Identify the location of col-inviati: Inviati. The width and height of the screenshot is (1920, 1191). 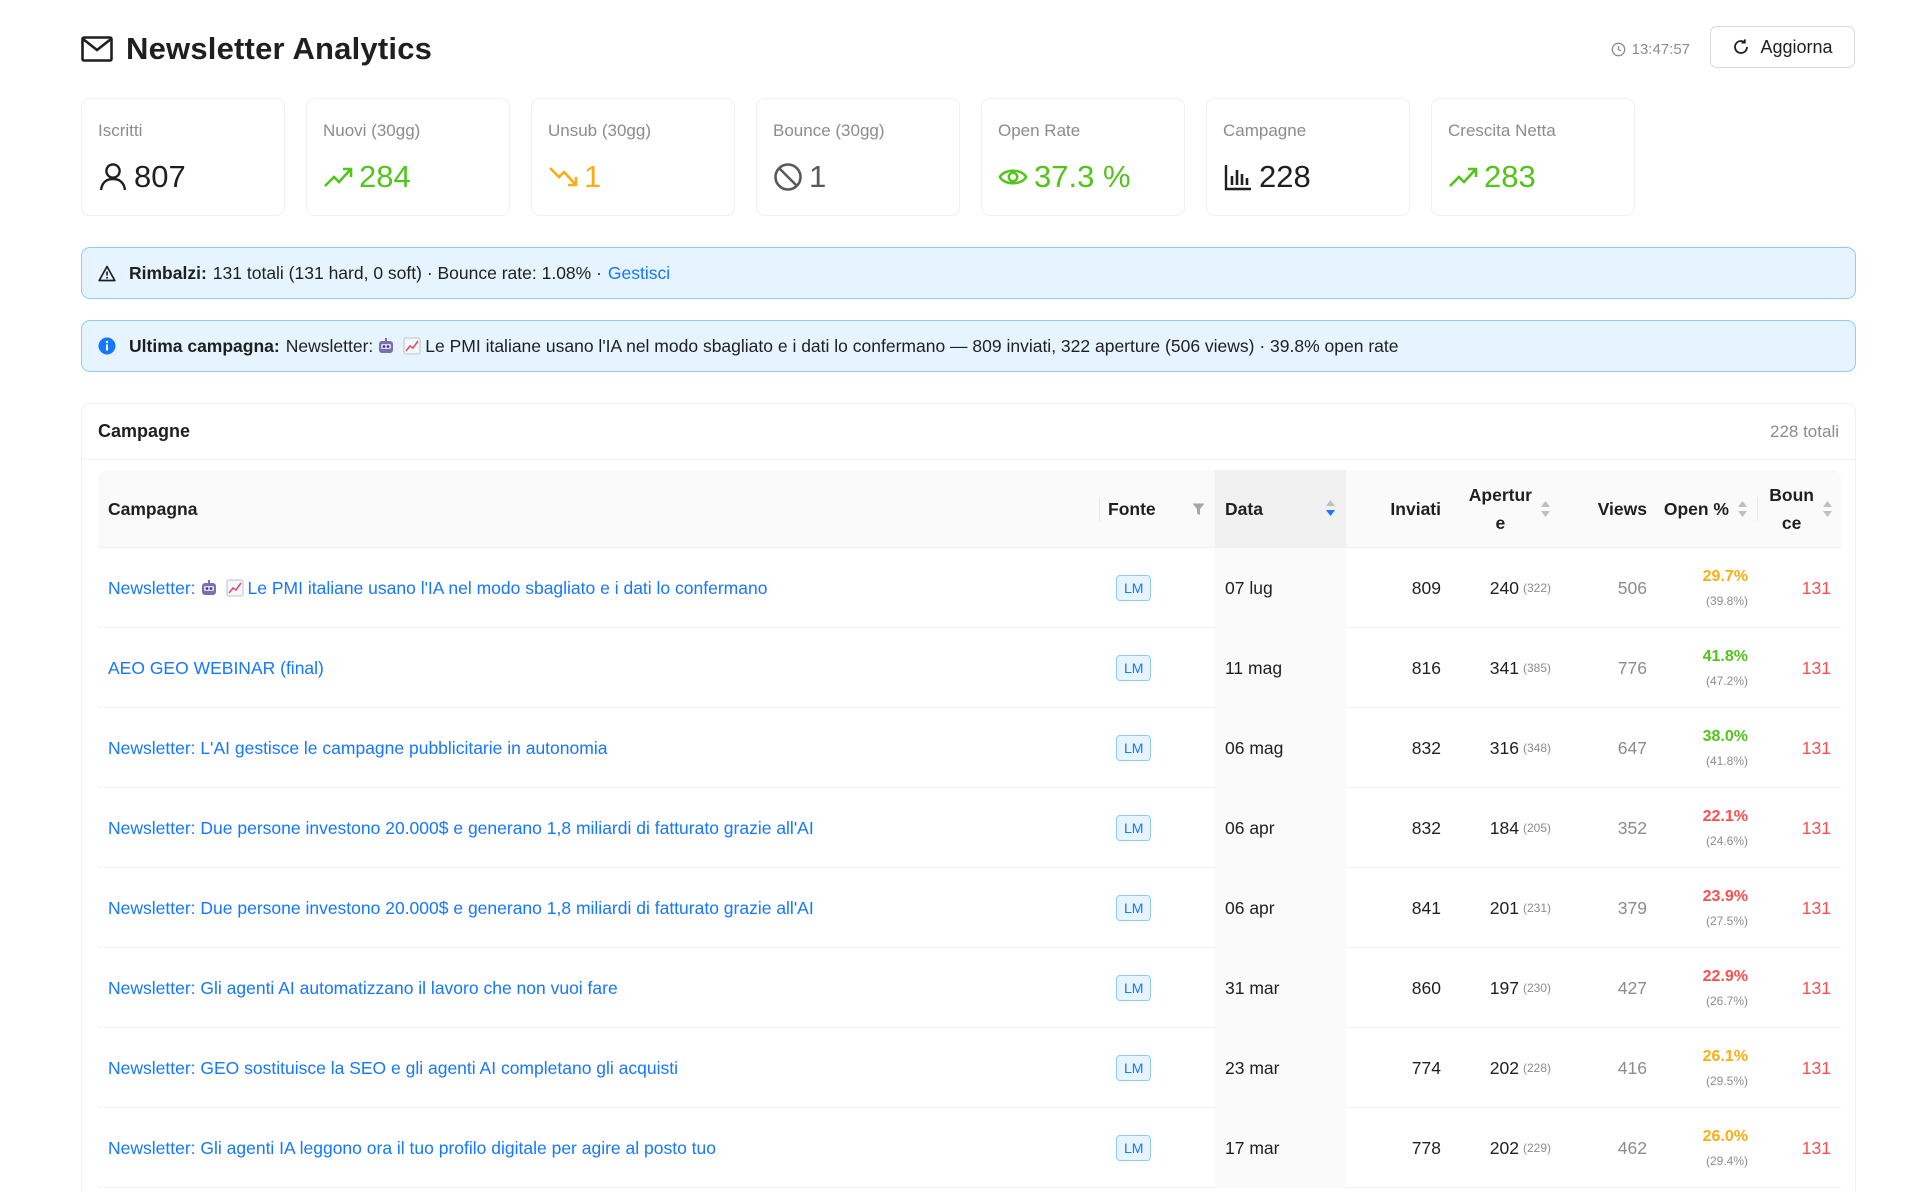
(1415, 508).